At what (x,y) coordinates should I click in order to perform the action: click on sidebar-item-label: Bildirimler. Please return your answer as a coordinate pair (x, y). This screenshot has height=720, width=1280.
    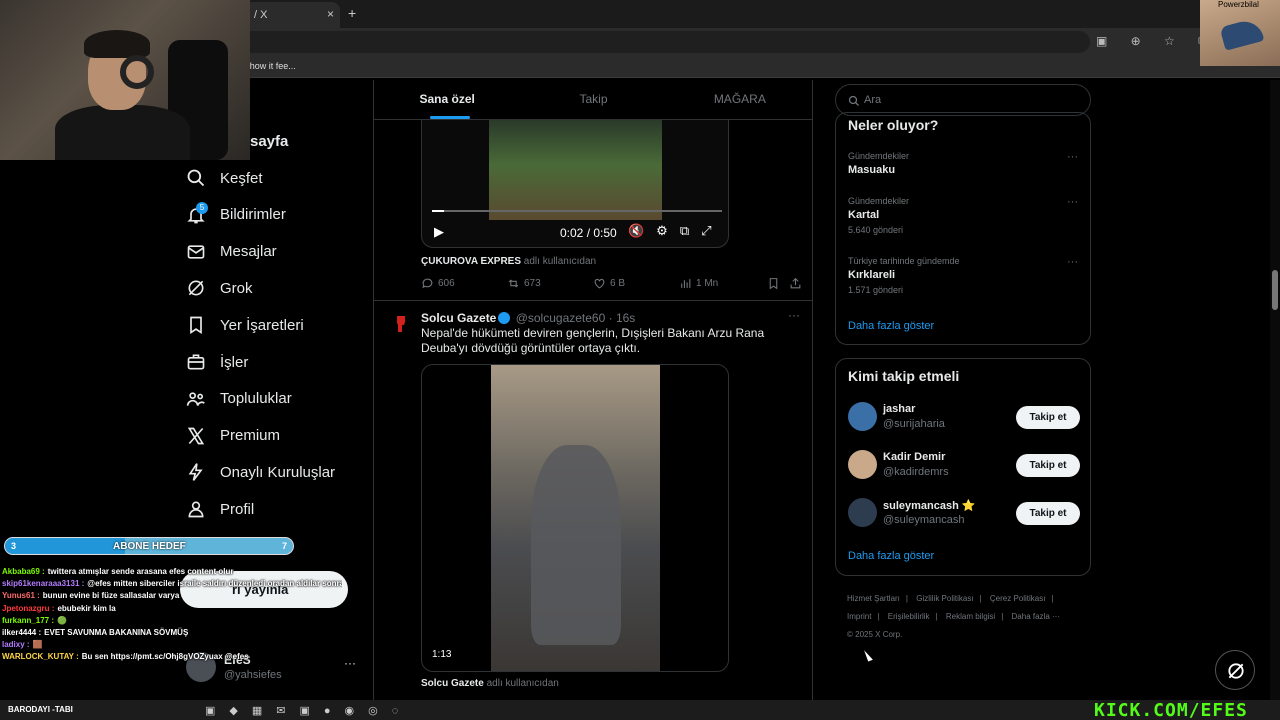
    Looking at the image, I should click on (253, 215).